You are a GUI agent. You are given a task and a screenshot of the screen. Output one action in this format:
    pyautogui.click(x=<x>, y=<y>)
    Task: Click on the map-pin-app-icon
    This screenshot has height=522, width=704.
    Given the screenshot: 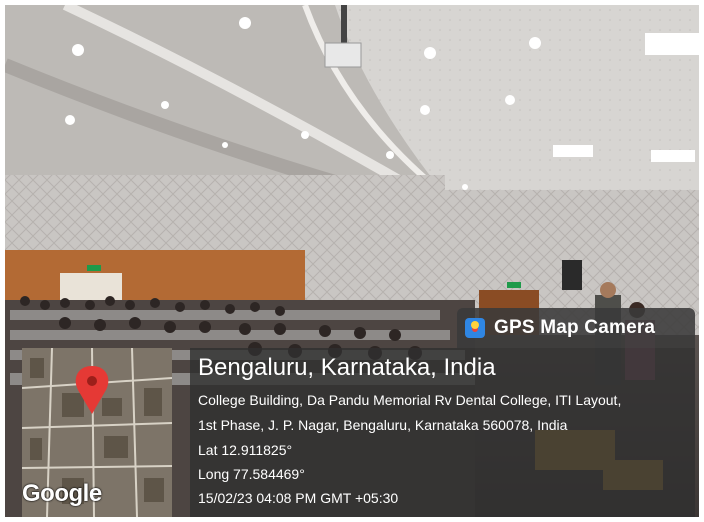 What is the action you would take?
    pyautogui.click(x=475, y=328)
    